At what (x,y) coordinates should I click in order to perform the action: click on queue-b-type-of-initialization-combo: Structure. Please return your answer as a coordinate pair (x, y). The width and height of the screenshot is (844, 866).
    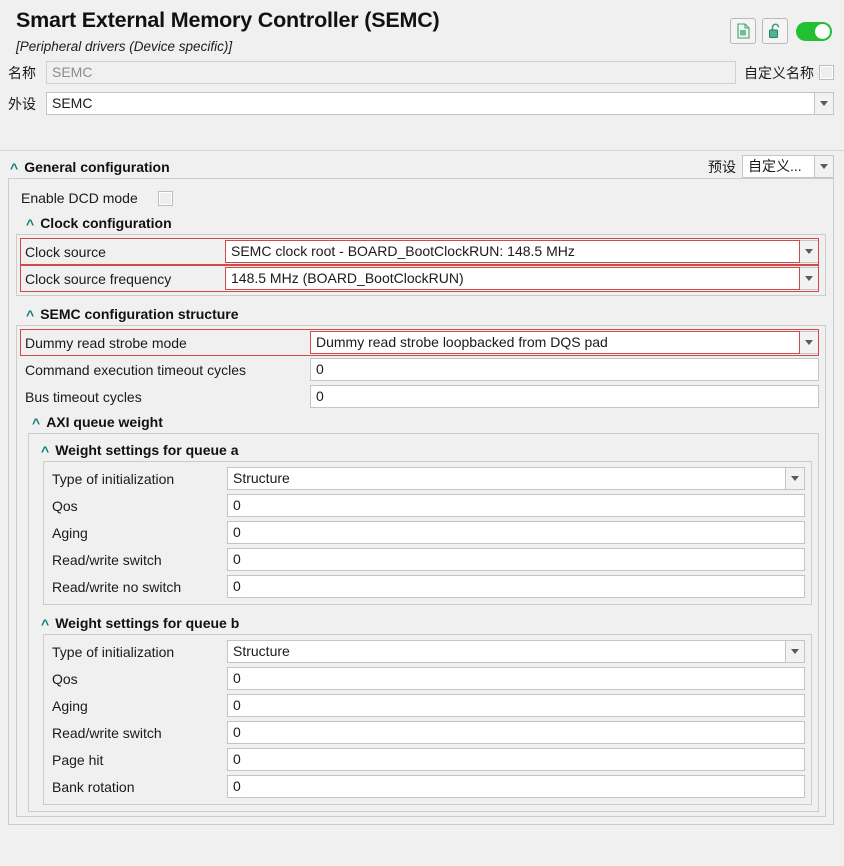
    Looking at the image, I should click on (516, 651).